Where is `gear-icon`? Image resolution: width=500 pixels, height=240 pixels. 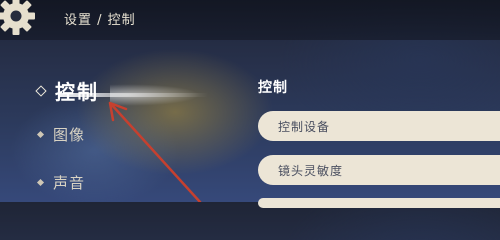
gear-icon is located at coordinates (19, 19).